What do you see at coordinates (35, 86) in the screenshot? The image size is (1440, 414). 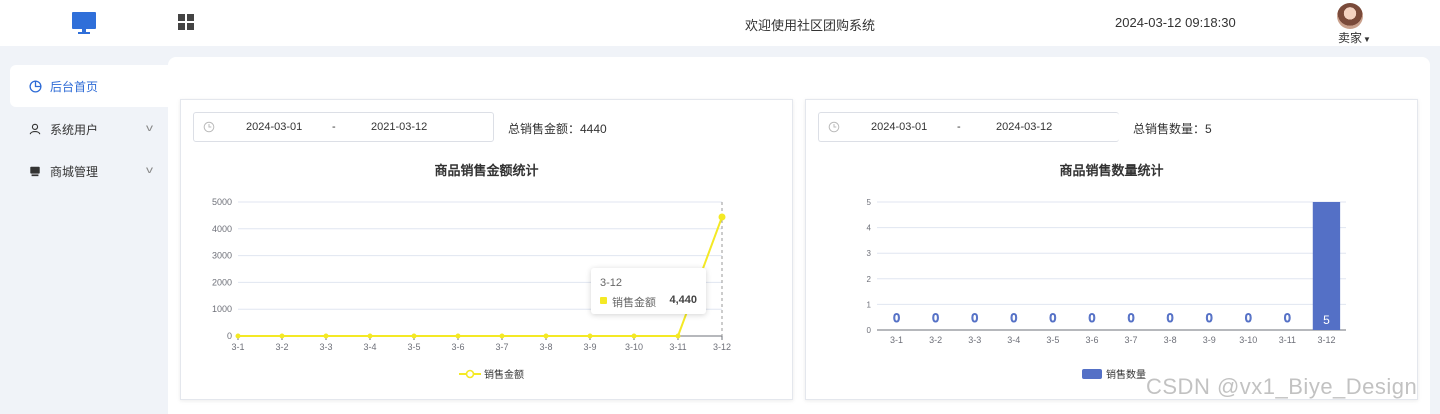 I see `pie-chart-icon` at bounding box center [35, 86].